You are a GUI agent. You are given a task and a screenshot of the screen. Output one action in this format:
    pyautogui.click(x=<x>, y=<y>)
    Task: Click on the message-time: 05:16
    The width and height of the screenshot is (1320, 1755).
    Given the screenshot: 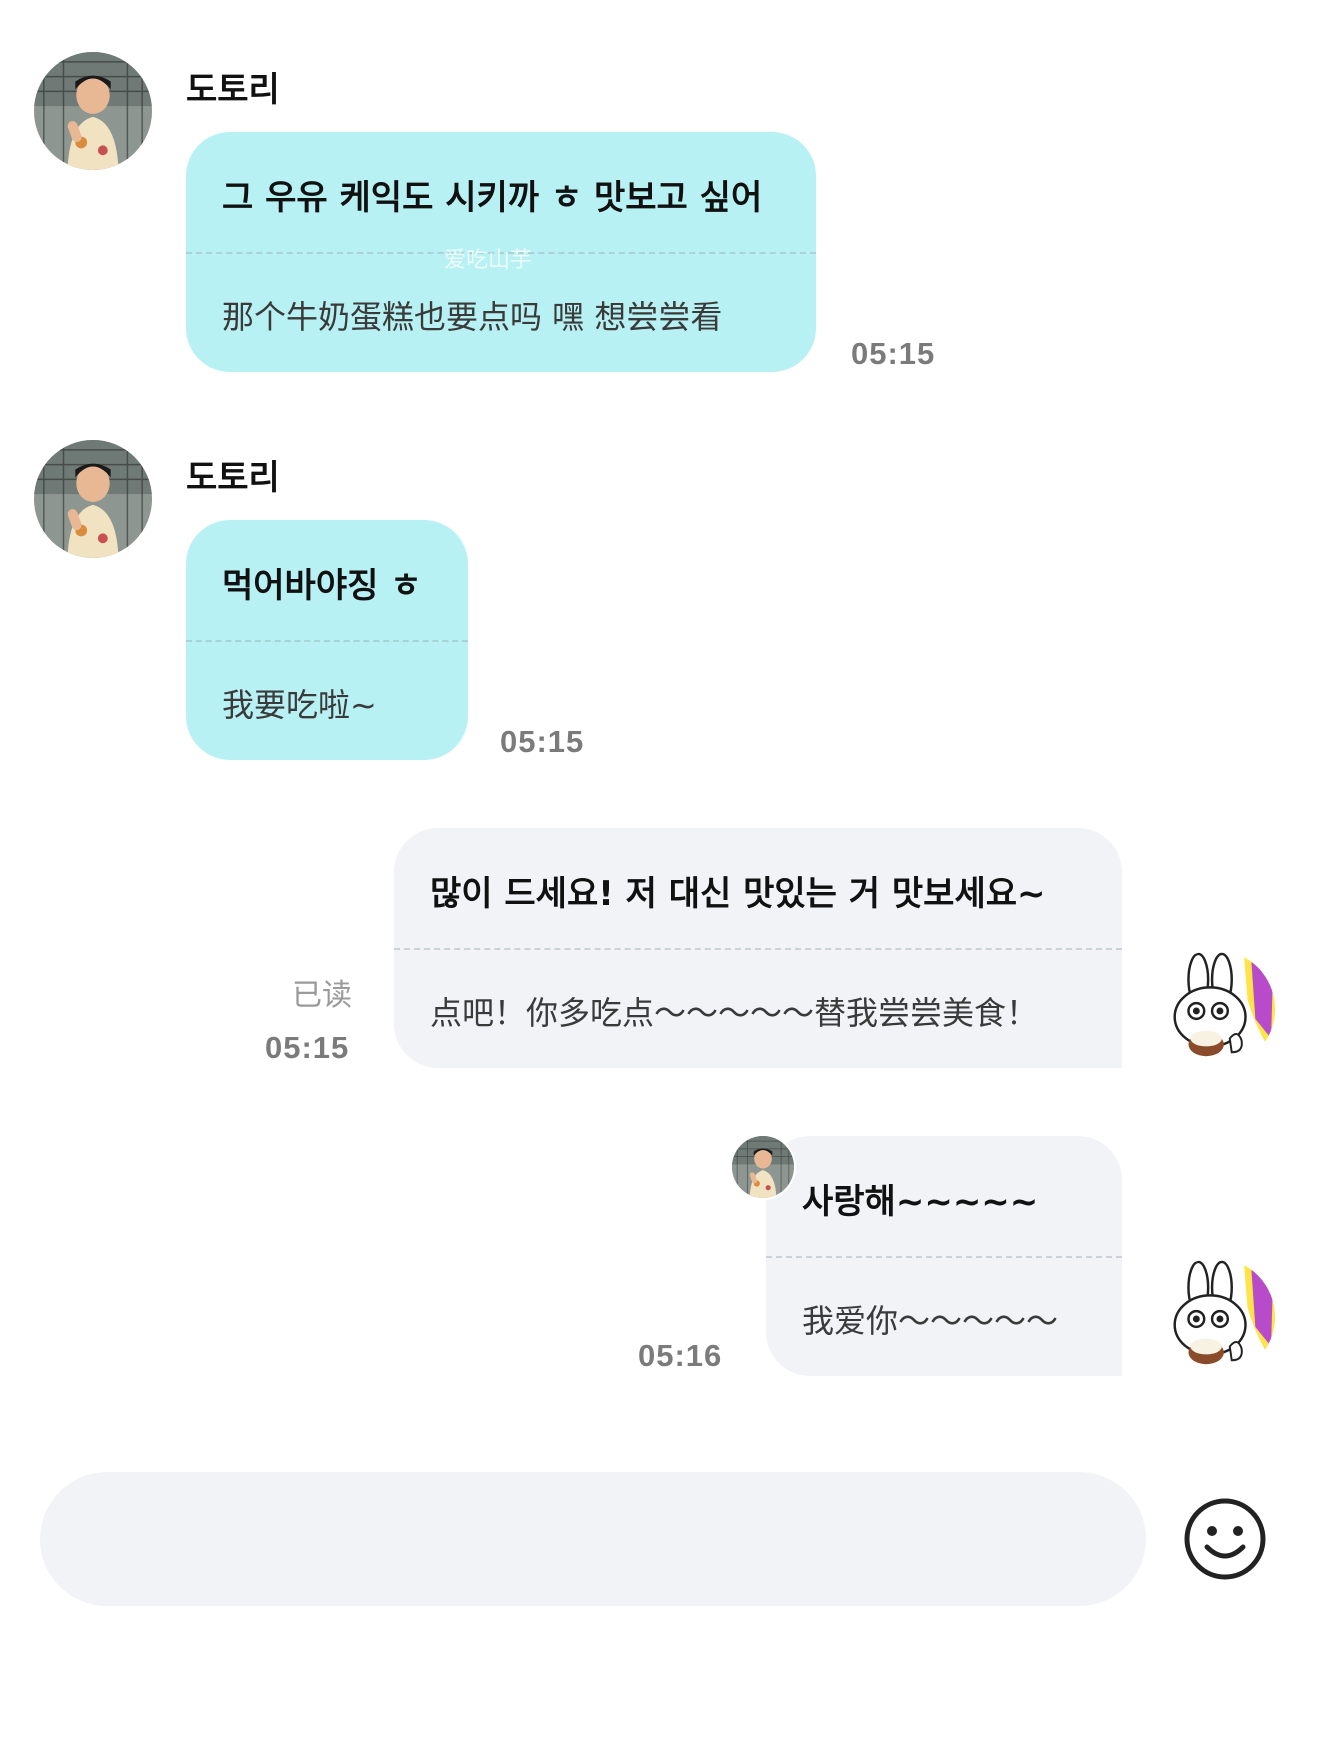 What is the action you would take?
    pyautogui.click(x=680, y=1355)
    